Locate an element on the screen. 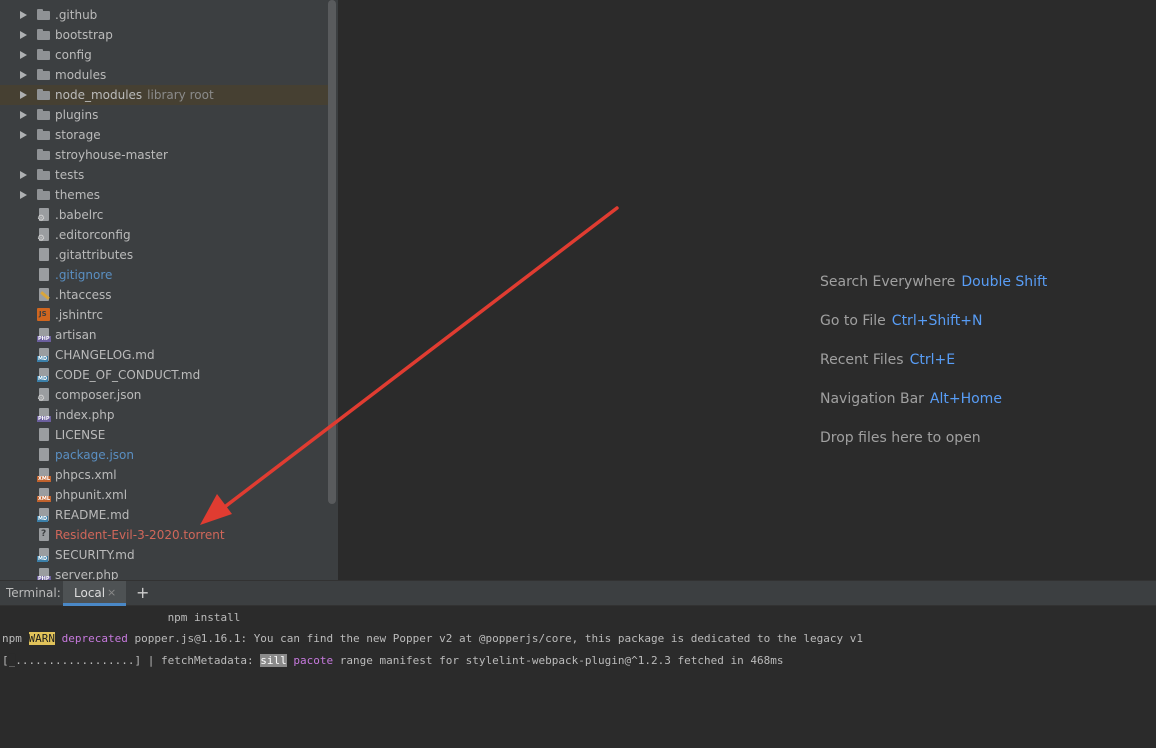  hint-shortcut: Alt+Home is located at coordinates (966, 399).